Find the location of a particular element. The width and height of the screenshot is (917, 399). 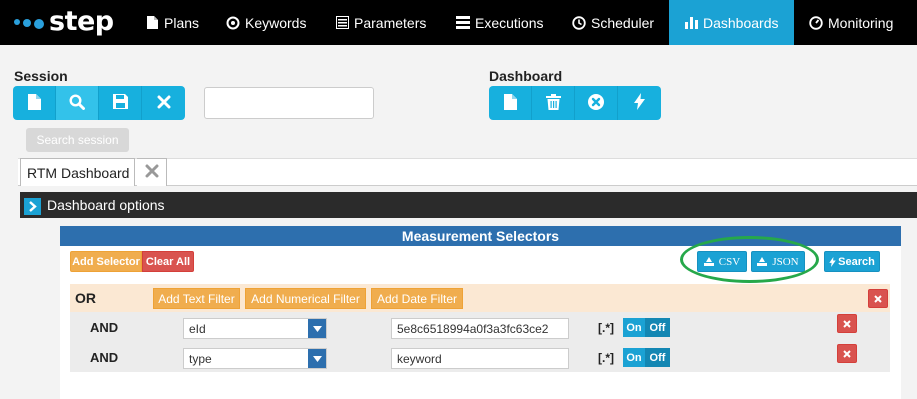

new-session-button is located at coordinates (34, 103).